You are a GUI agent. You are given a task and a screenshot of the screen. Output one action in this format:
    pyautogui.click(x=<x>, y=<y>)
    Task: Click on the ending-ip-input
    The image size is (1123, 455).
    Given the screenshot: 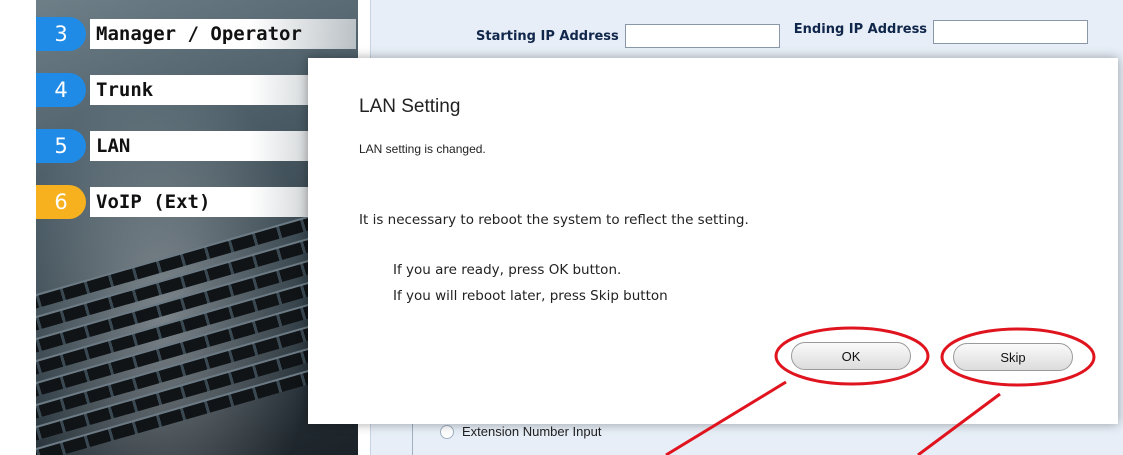 What is the action you would take?
    pyautogui.click(x=1011, y=32)
    